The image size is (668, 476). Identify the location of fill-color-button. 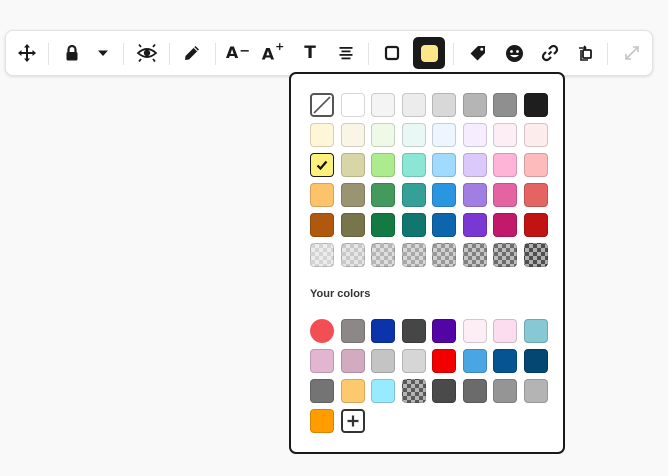
(429, 53).